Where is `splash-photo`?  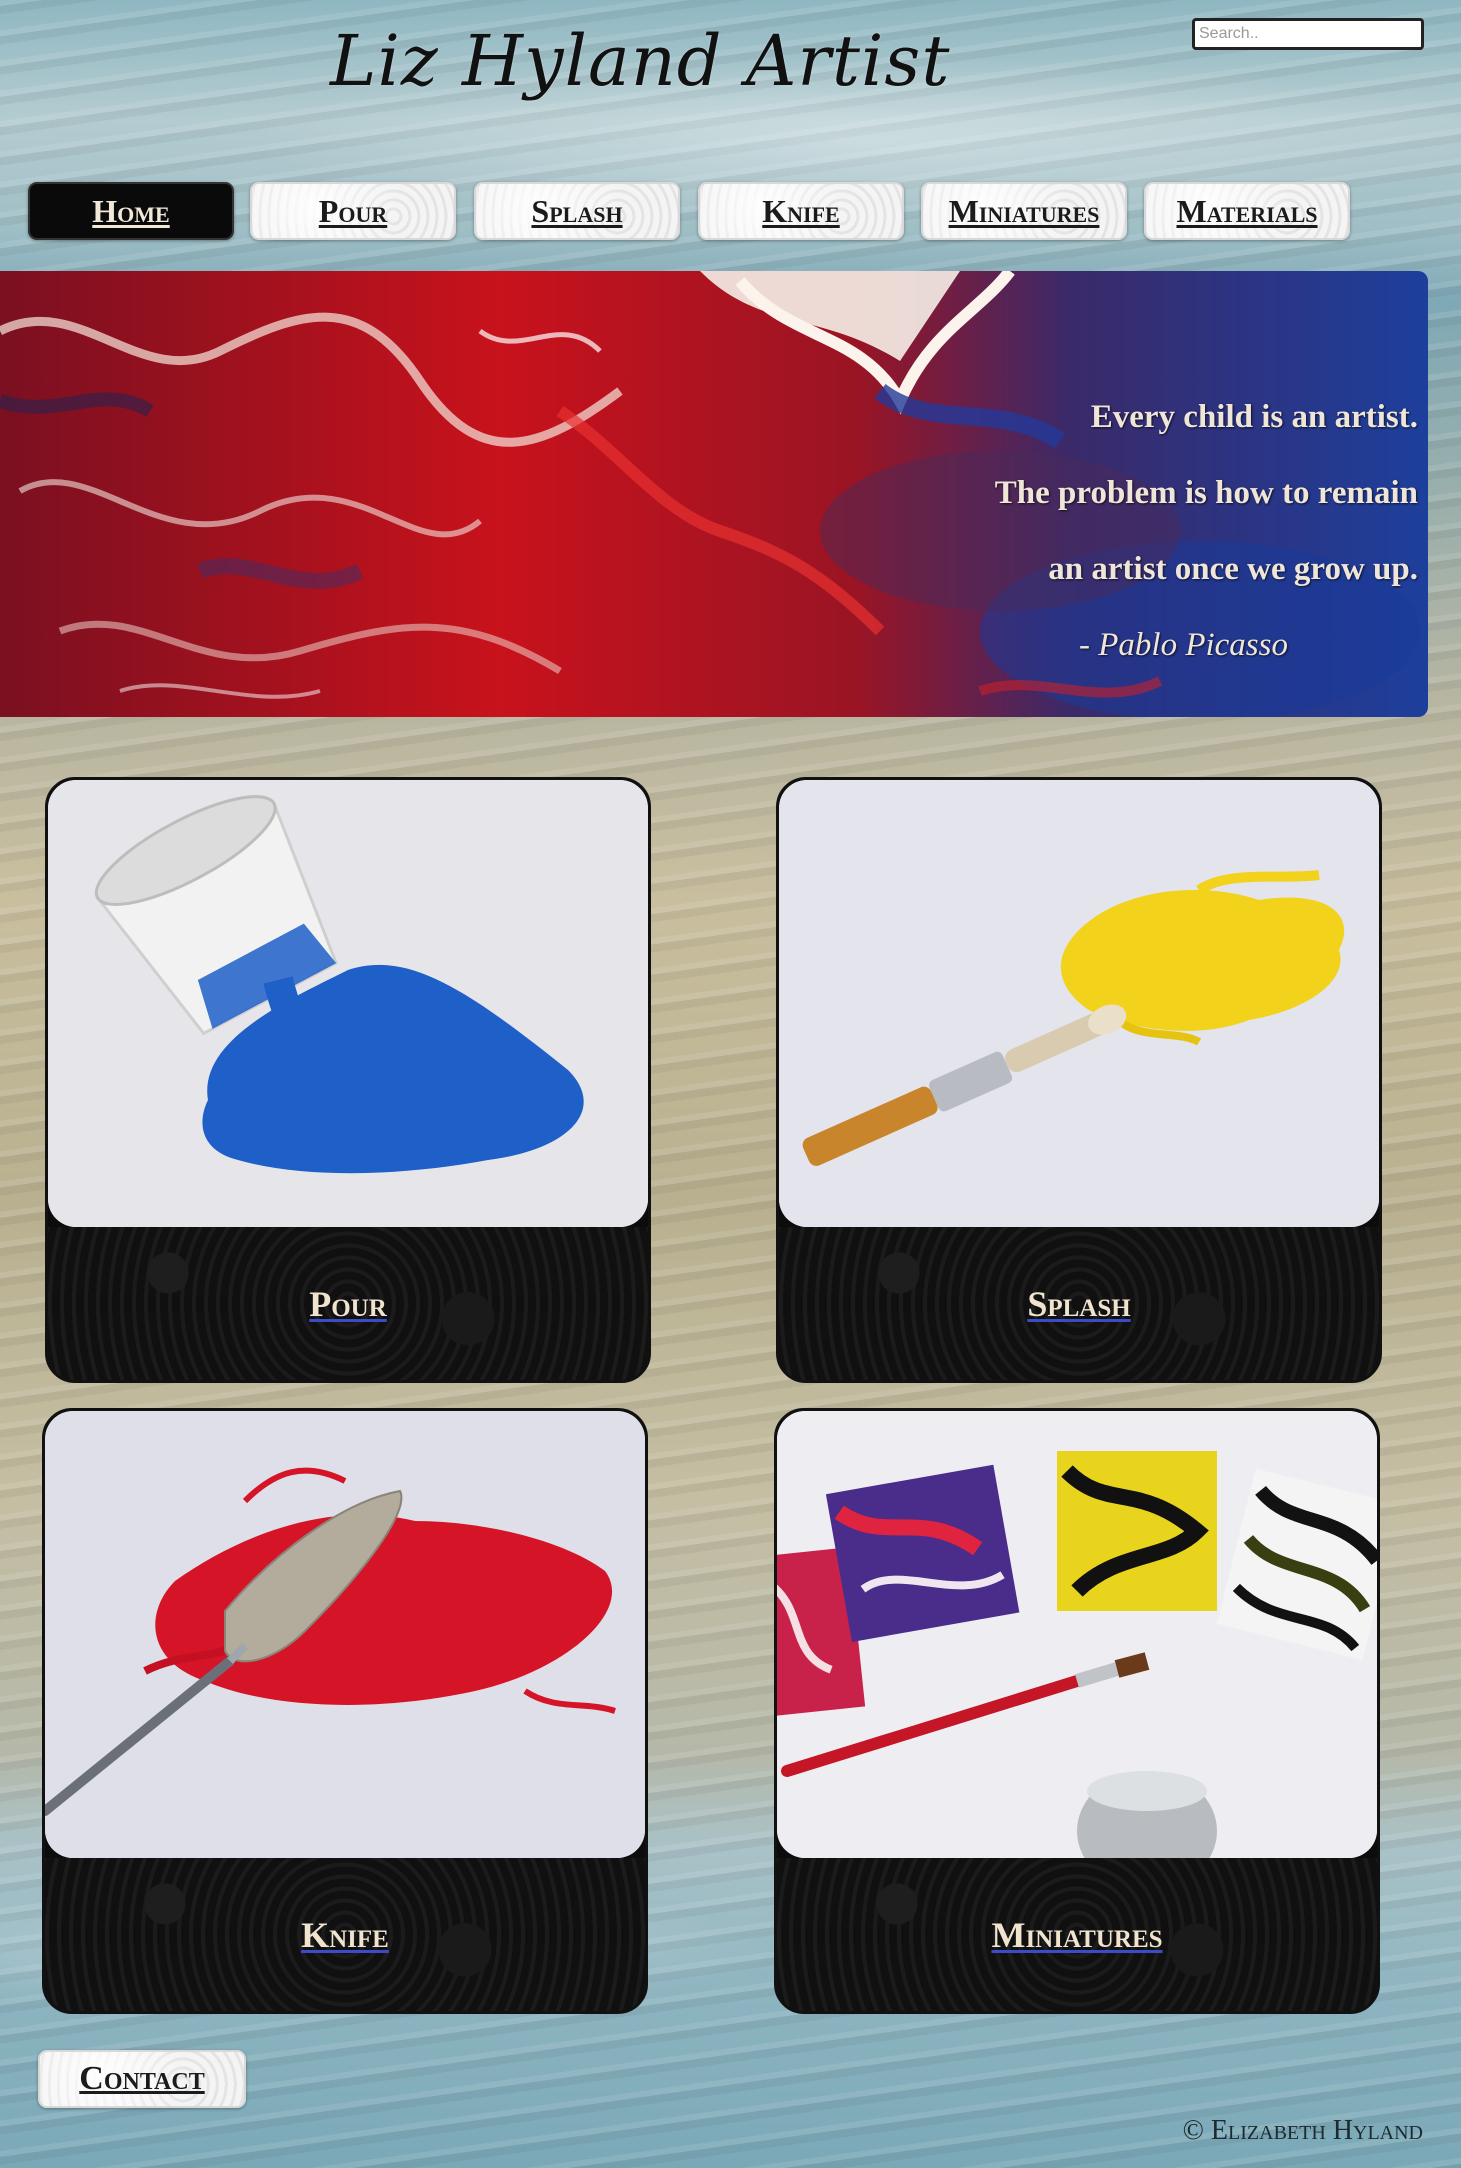
splash-photo is located at coordinates (1079, 1003).